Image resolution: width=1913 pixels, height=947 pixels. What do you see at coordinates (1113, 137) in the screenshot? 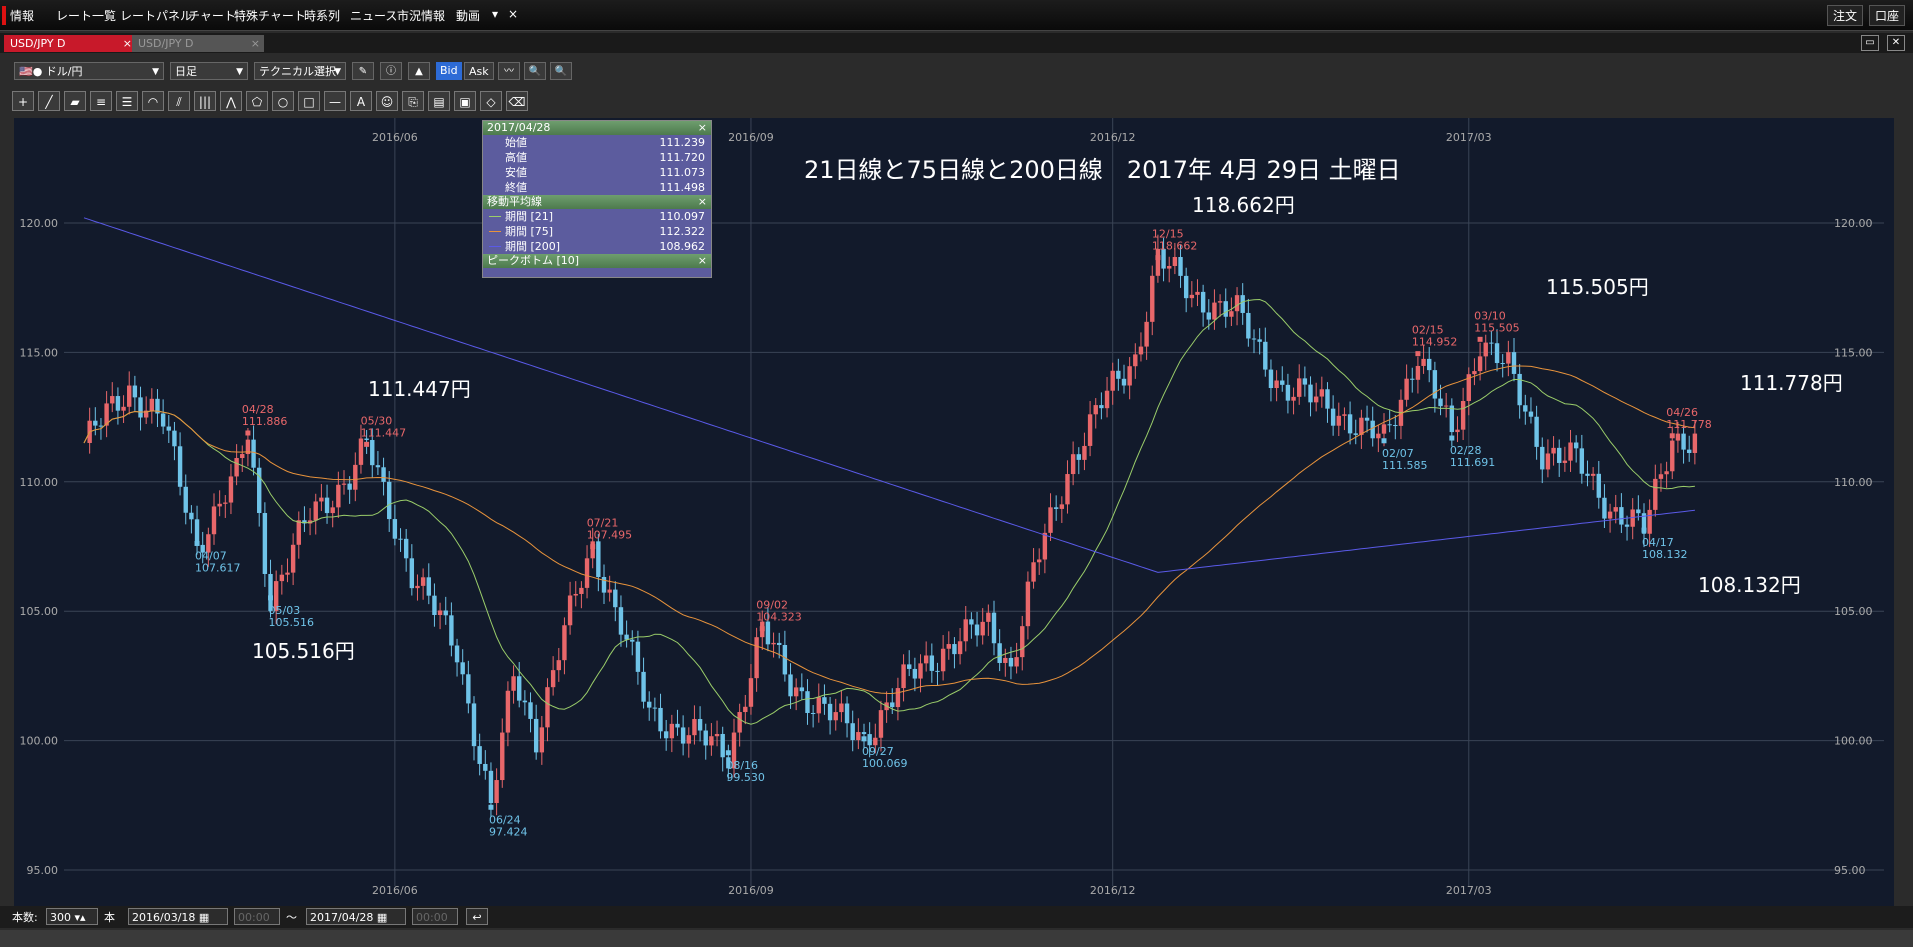
I see `x-tick-label-top: 2016/12` at bounding box center [1113, 137].